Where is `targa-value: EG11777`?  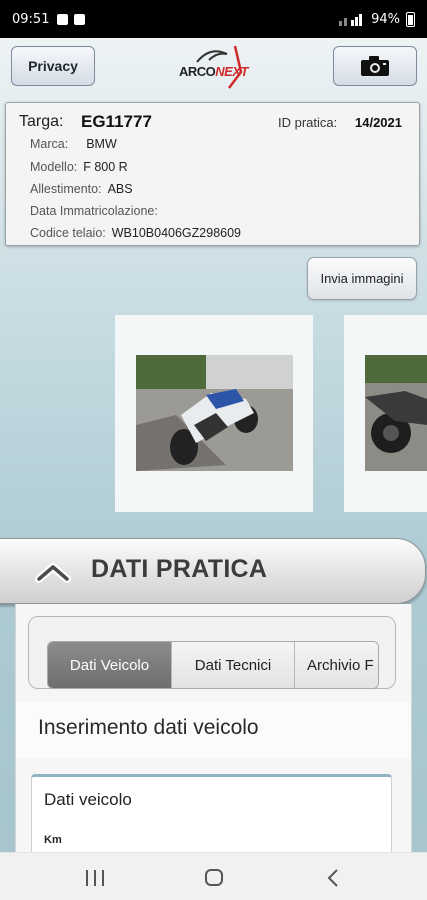 targa-value: EG11777 is located at coordinates (116, 121).